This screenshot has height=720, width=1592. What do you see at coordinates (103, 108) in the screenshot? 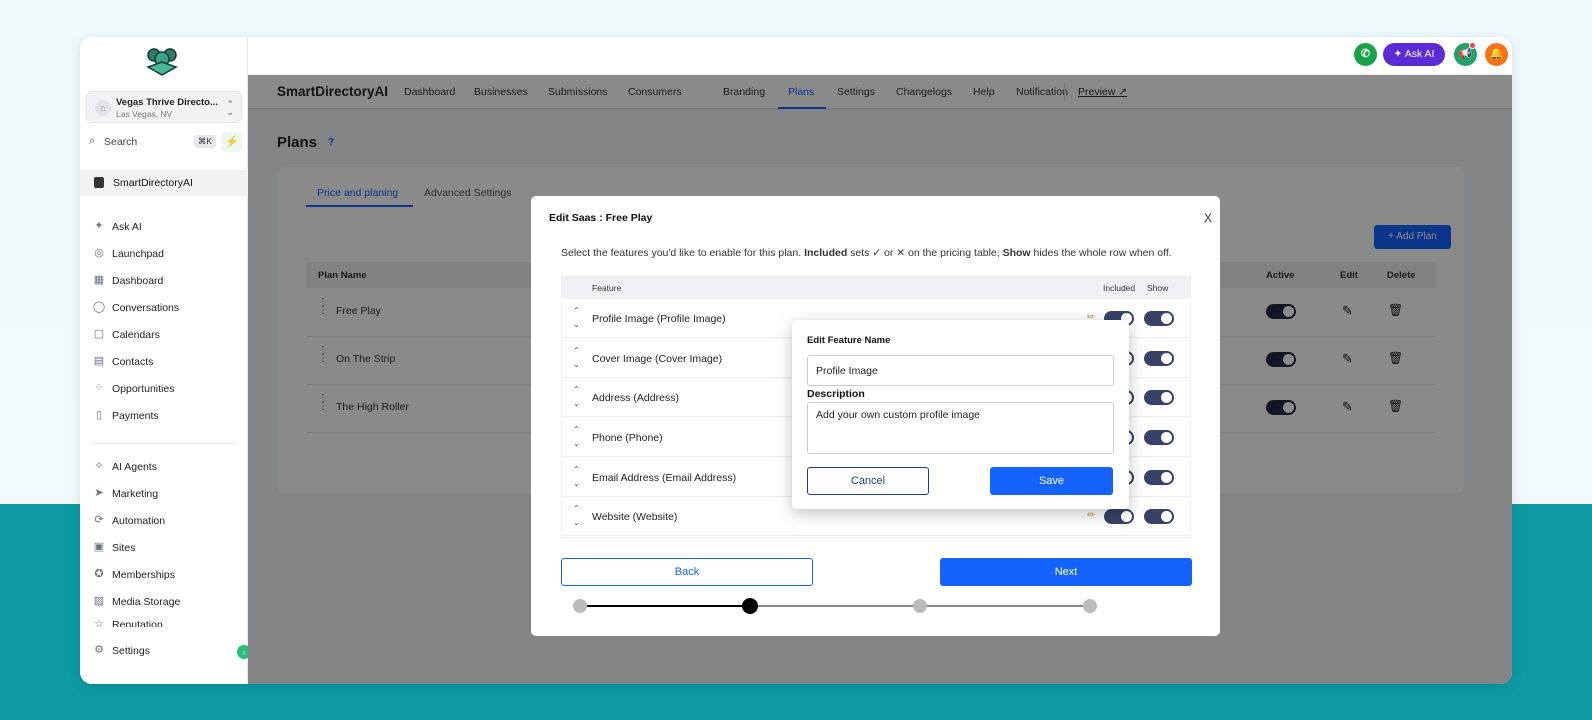
I see `location-pin-icon: ⌂` at bounding box center [103, 108].